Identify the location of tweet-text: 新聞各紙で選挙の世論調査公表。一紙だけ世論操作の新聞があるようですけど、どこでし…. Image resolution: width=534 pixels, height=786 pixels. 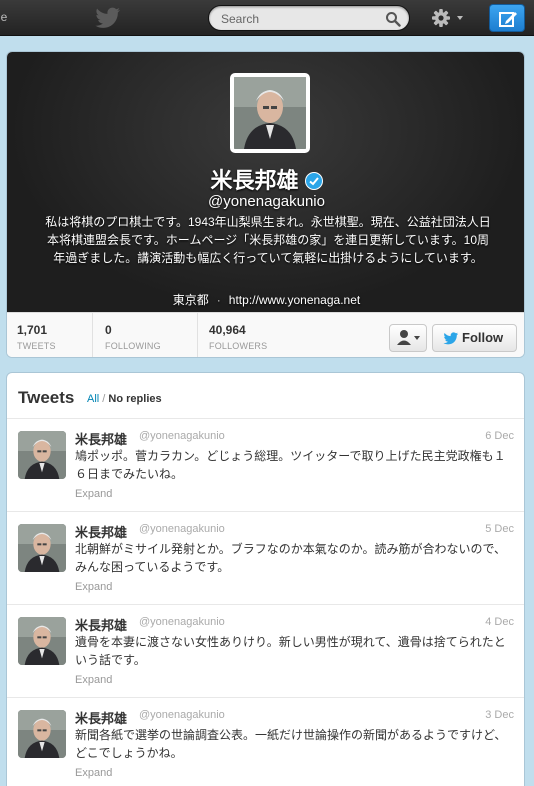
(291, 744).